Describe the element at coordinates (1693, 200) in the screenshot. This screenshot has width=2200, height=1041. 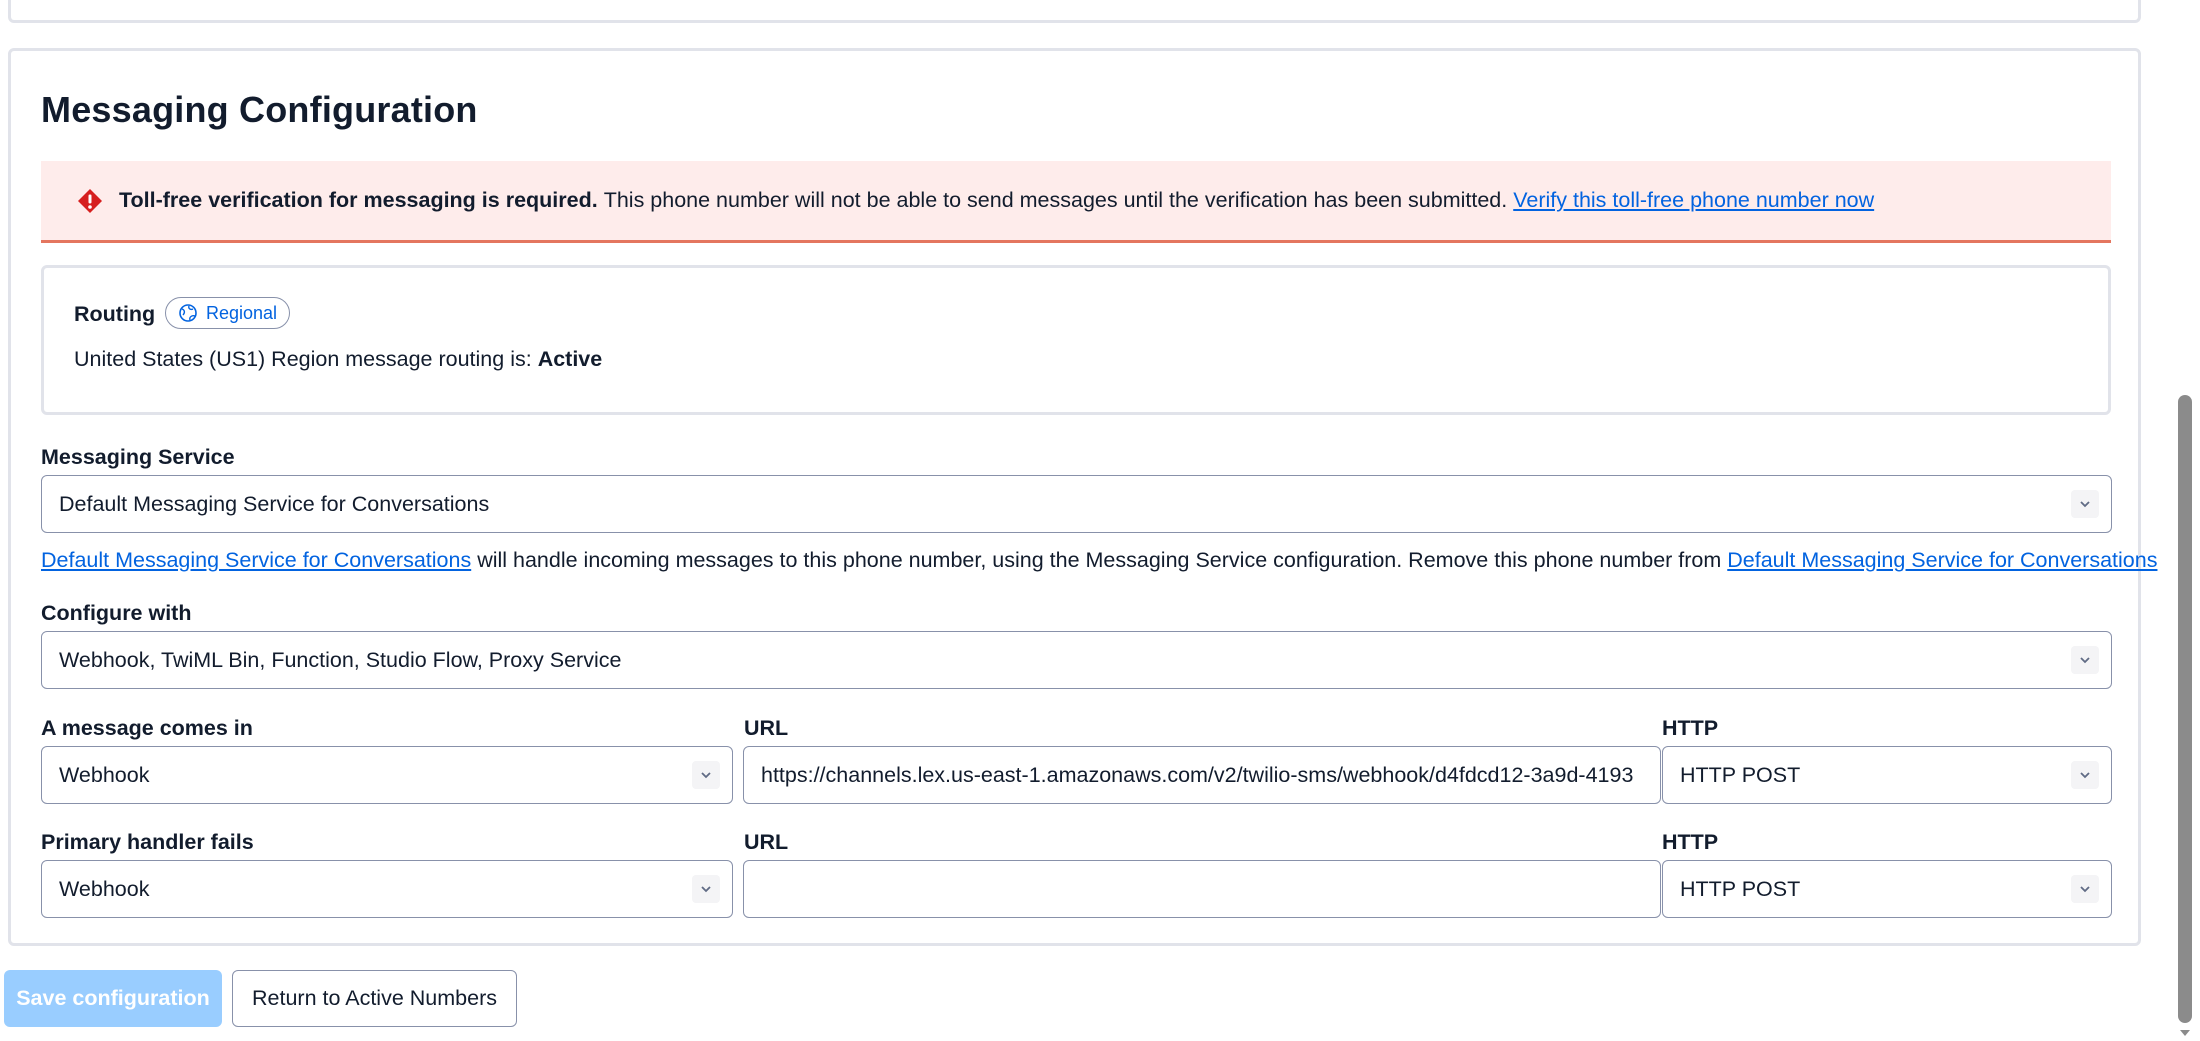
I see `verify-toll-free-link: Verify this toll-free phone number now` at that location.